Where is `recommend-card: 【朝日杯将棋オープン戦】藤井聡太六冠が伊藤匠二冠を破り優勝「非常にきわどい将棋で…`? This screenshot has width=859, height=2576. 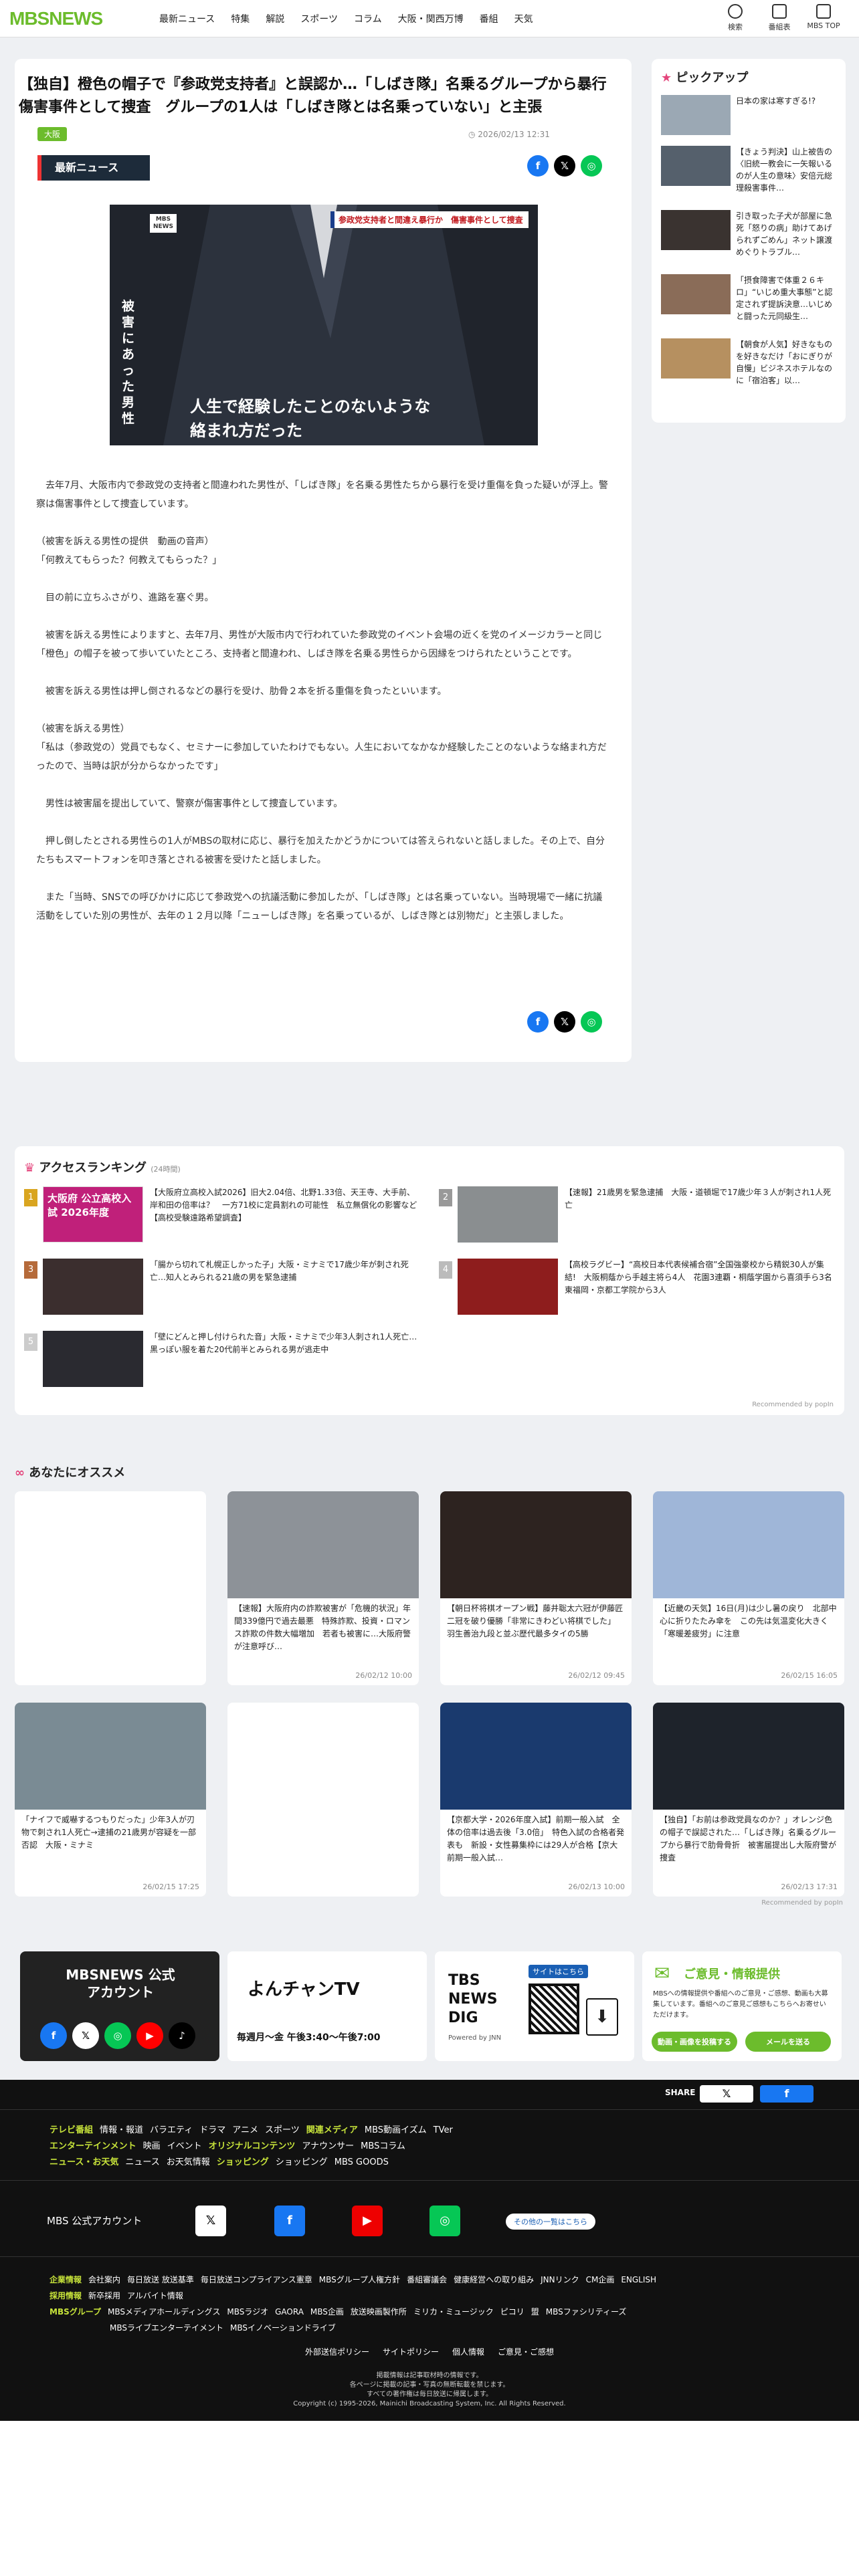
recommend-card: 【朝日杯将棋オープン戦】藤井聡太六冠が伊藤匠二冠を破り優勝「非常にきわどい将棋で… is located at coordinates (536, 1588).